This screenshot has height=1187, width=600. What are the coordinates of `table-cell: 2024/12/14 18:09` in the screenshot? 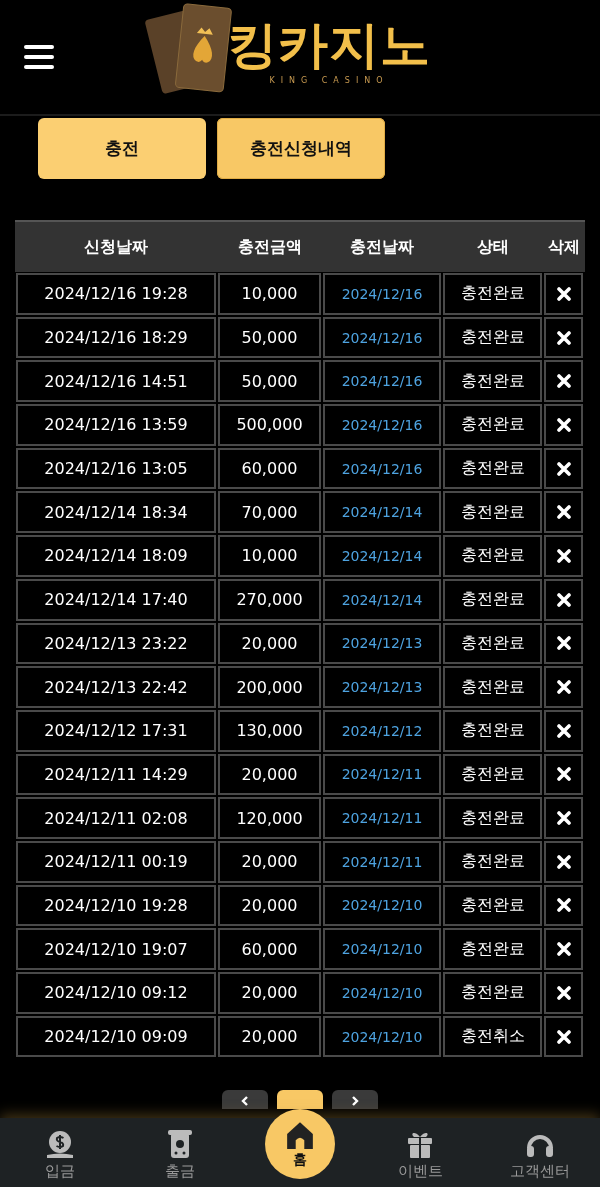 It's located at (116, 556).